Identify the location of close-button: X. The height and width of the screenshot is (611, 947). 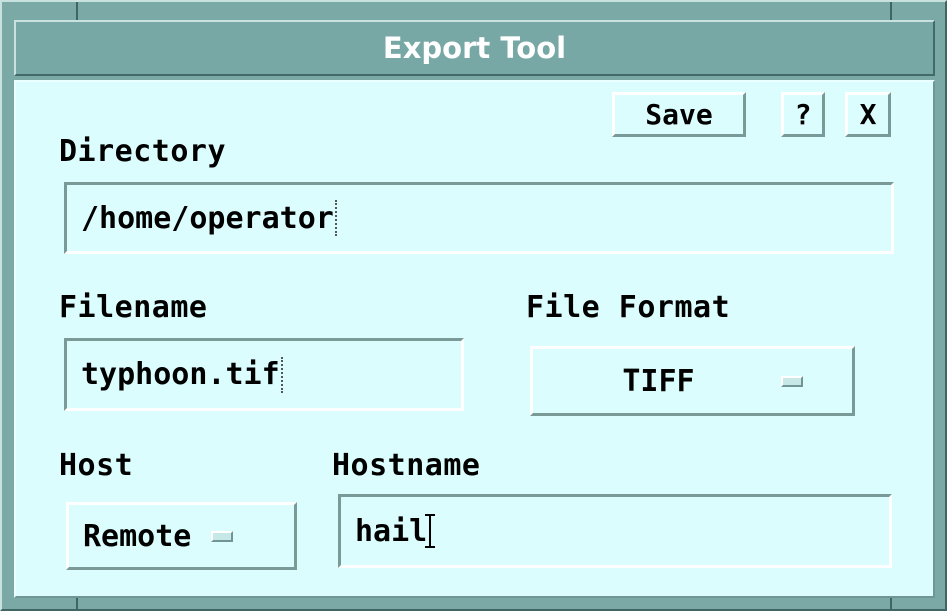
(868, 114).